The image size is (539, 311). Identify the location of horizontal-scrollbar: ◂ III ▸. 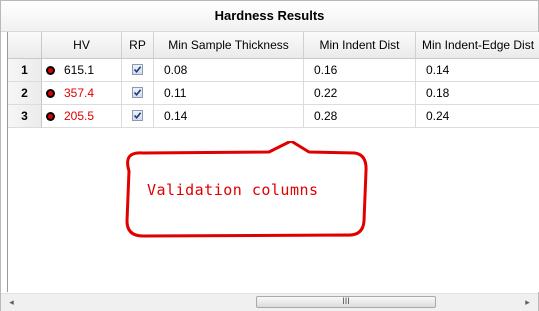
(269, 302).